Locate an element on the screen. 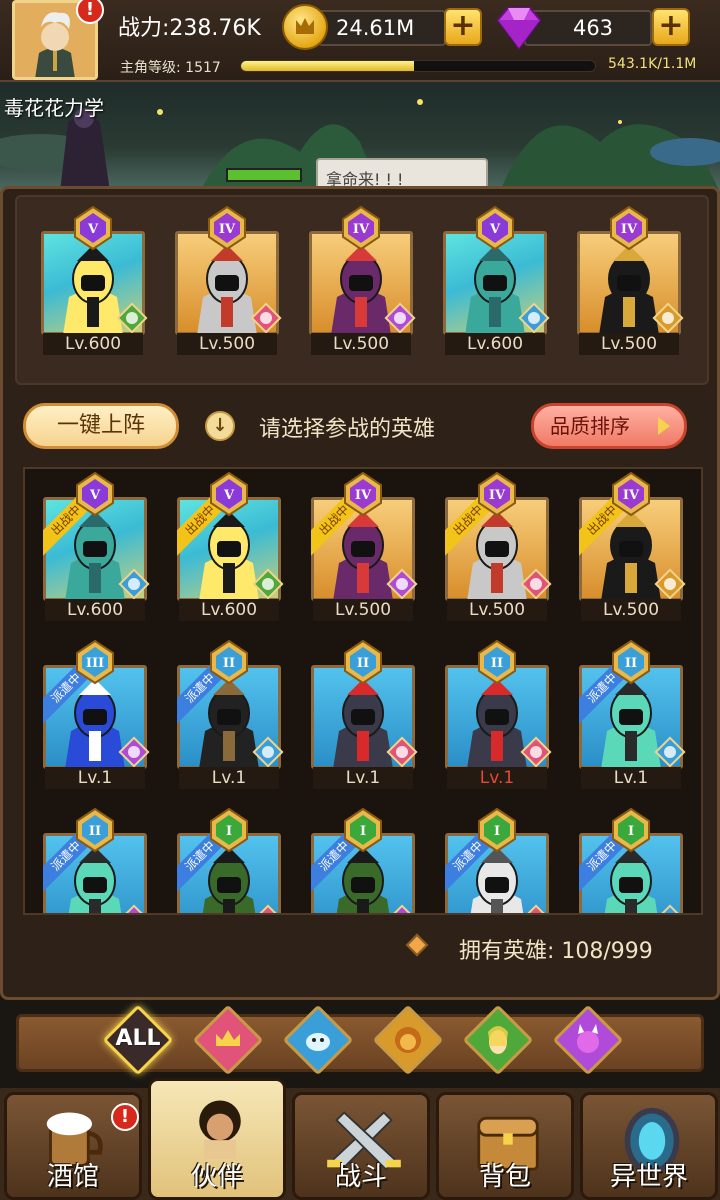  bottom-nav: 酒馆 ! 伙伴 战斗 背包 异世界 is located at coordinates (360, 1139).